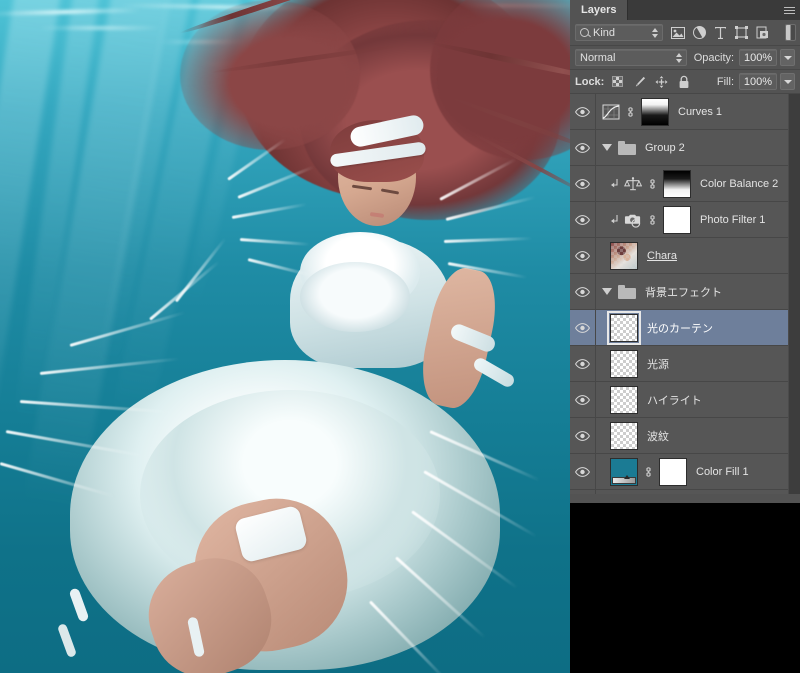  I want to click on clipping-mask-icon, so click(614, 220).